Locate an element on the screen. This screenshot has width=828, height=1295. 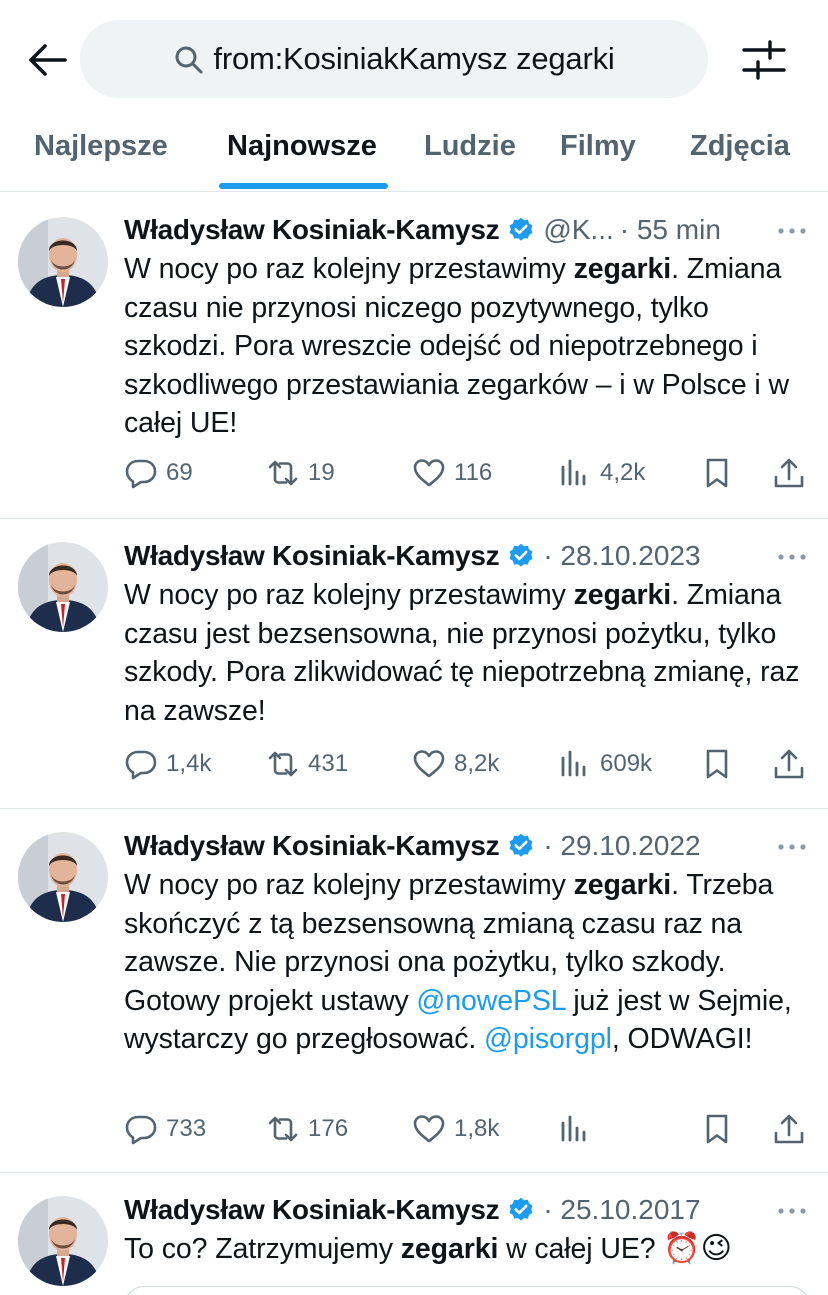
search-input: from:KosiniakKamysz zegarki is located at coordinates (394, 59).